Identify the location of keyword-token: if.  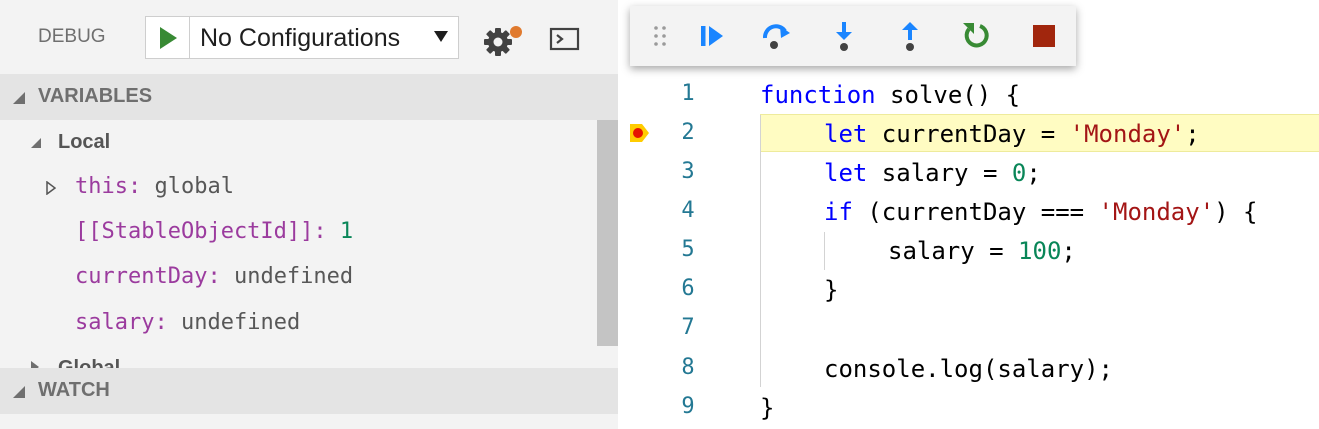
(838, 212).